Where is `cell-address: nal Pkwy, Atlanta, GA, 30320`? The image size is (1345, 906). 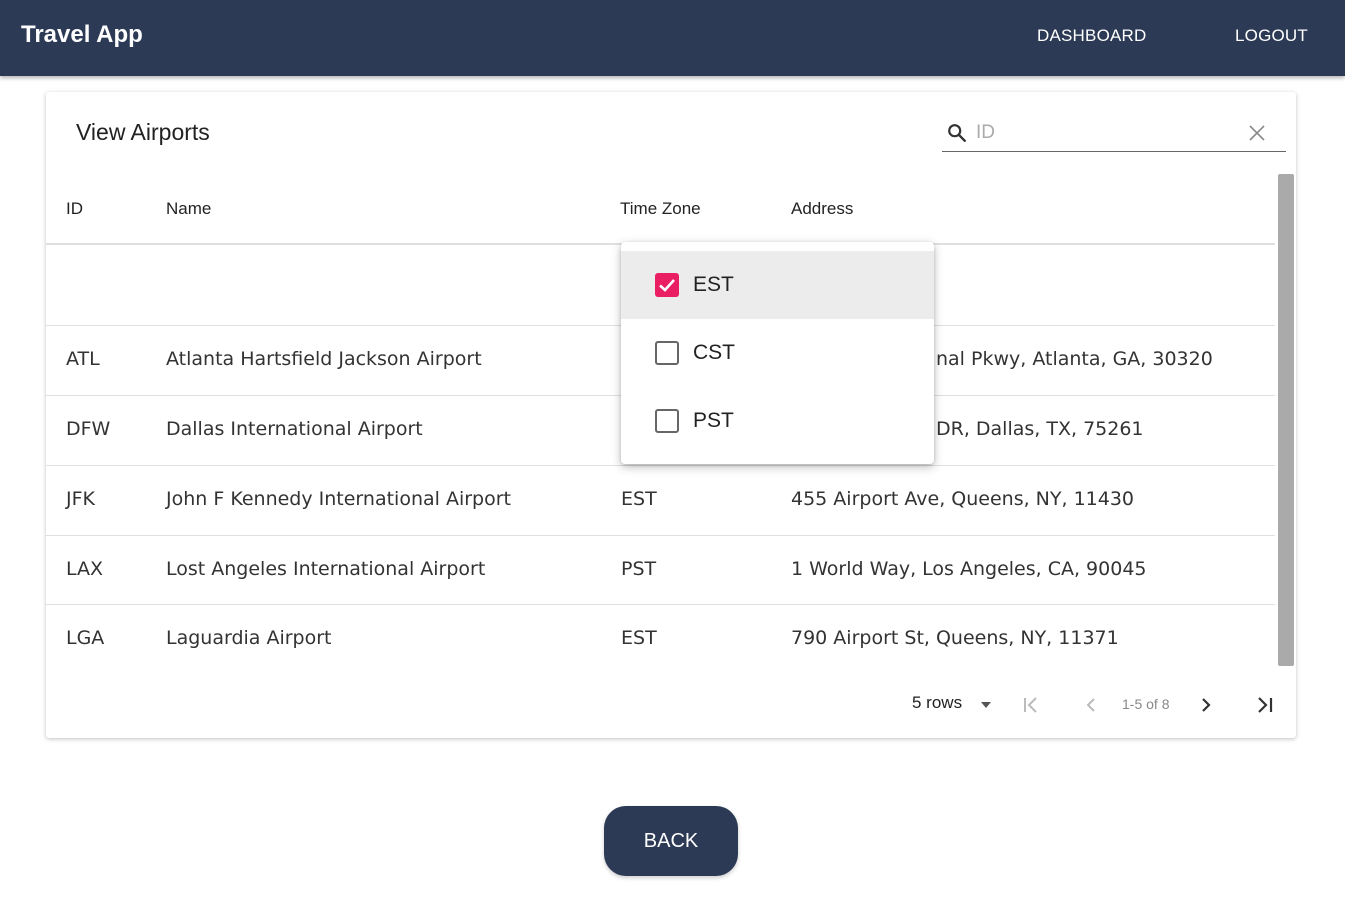
cell-address: nal Pkwy, Atlanta, GA, 30320 is located at coordinates (1074, 359).